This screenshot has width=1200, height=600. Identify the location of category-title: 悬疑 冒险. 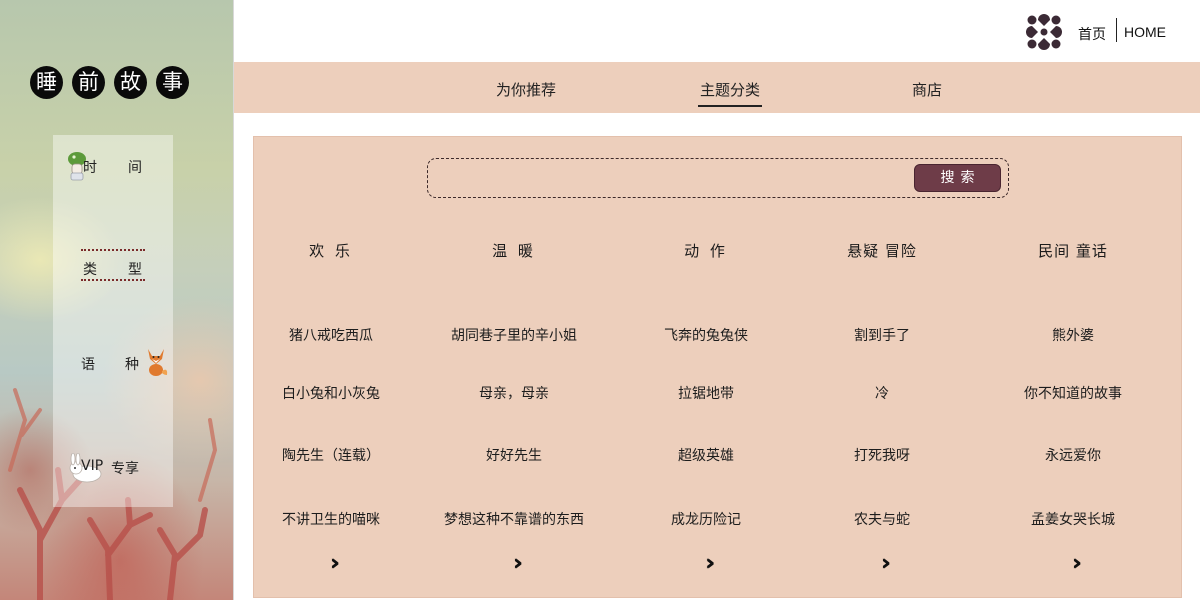
(882, 250).